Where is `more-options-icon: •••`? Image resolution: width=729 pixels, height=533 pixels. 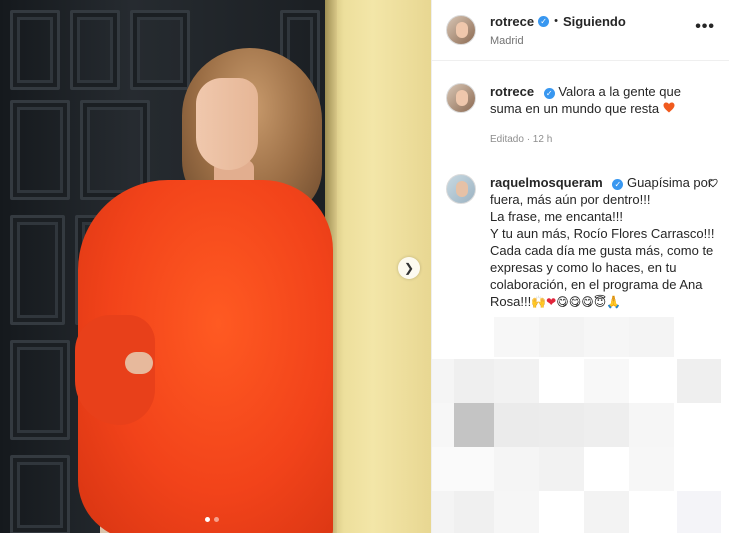
more-options-icon: ••• is located at coordinates (705, 27).